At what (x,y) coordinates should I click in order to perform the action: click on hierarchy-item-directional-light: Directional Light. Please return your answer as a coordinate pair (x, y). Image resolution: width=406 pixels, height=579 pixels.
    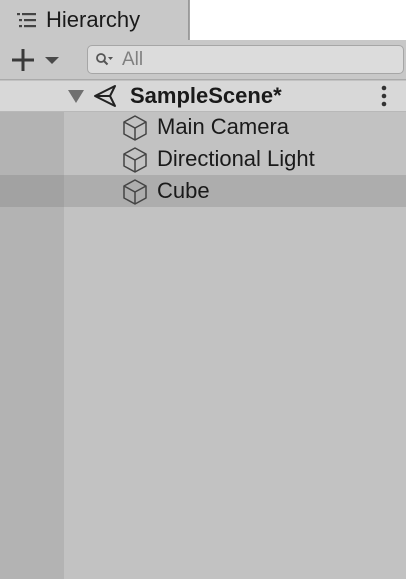
    Looking at the image, I should click on (203, 159).